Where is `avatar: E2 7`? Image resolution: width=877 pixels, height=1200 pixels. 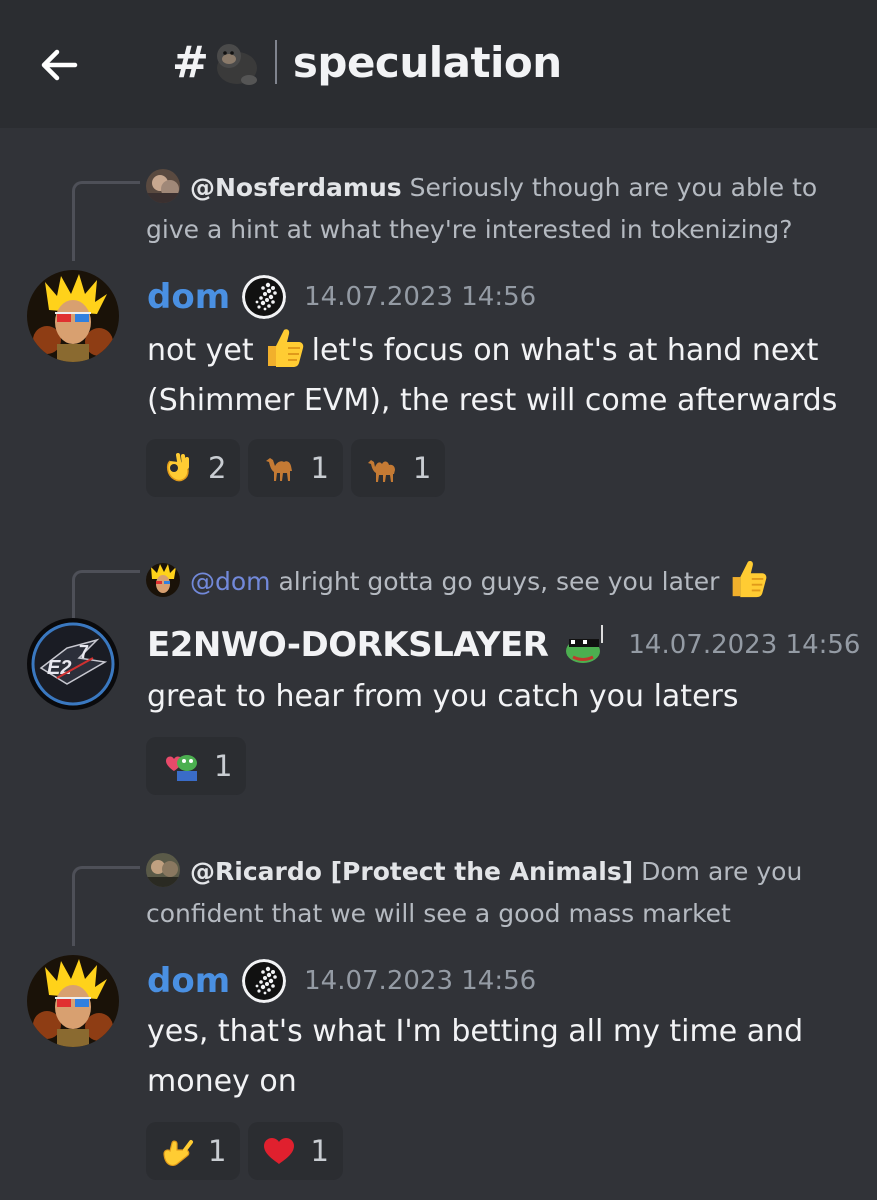 avatar: E2 7 is located at coordinates (73, 664).